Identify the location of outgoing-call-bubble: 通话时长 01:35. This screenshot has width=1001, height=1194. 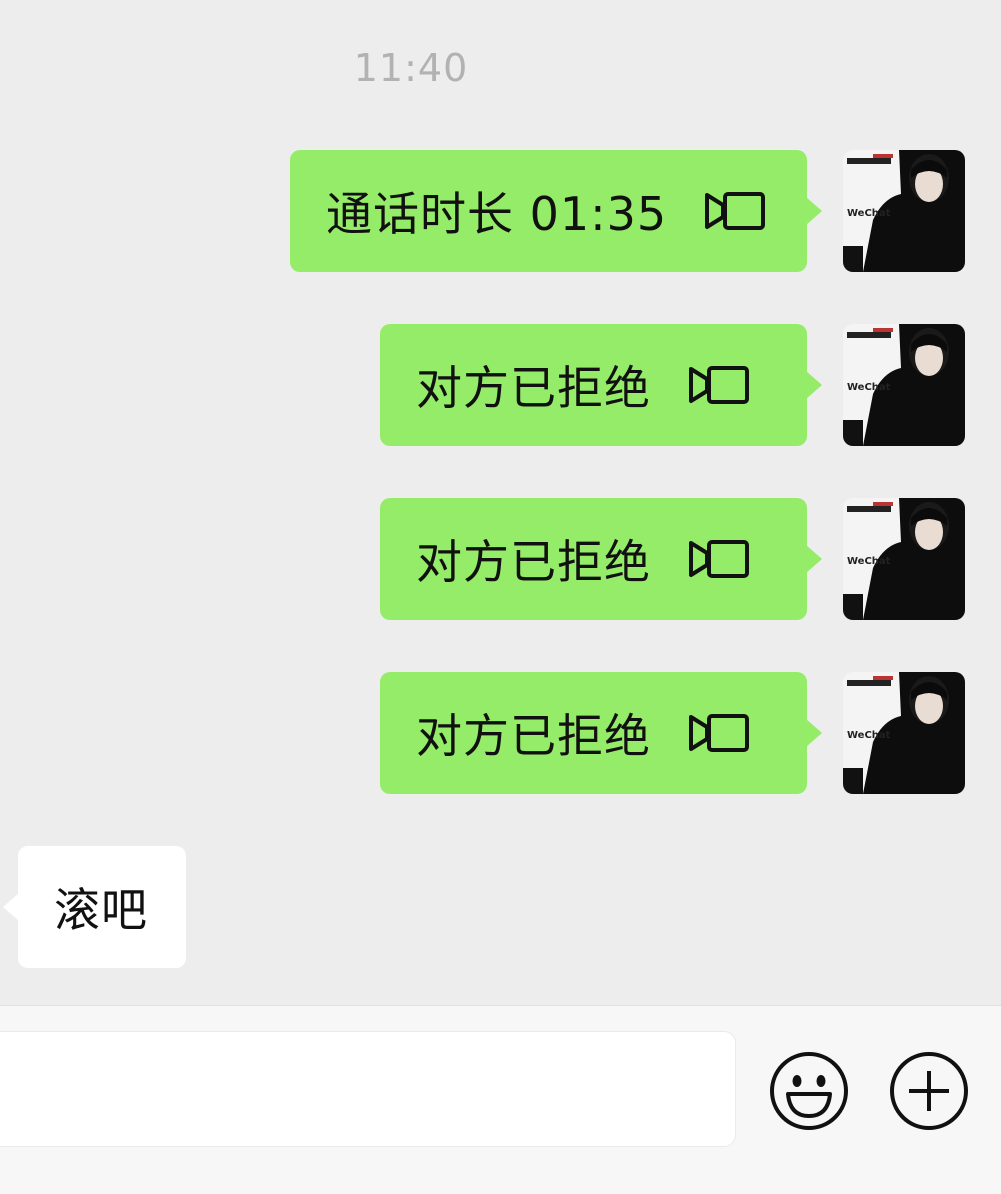
(556, 211).